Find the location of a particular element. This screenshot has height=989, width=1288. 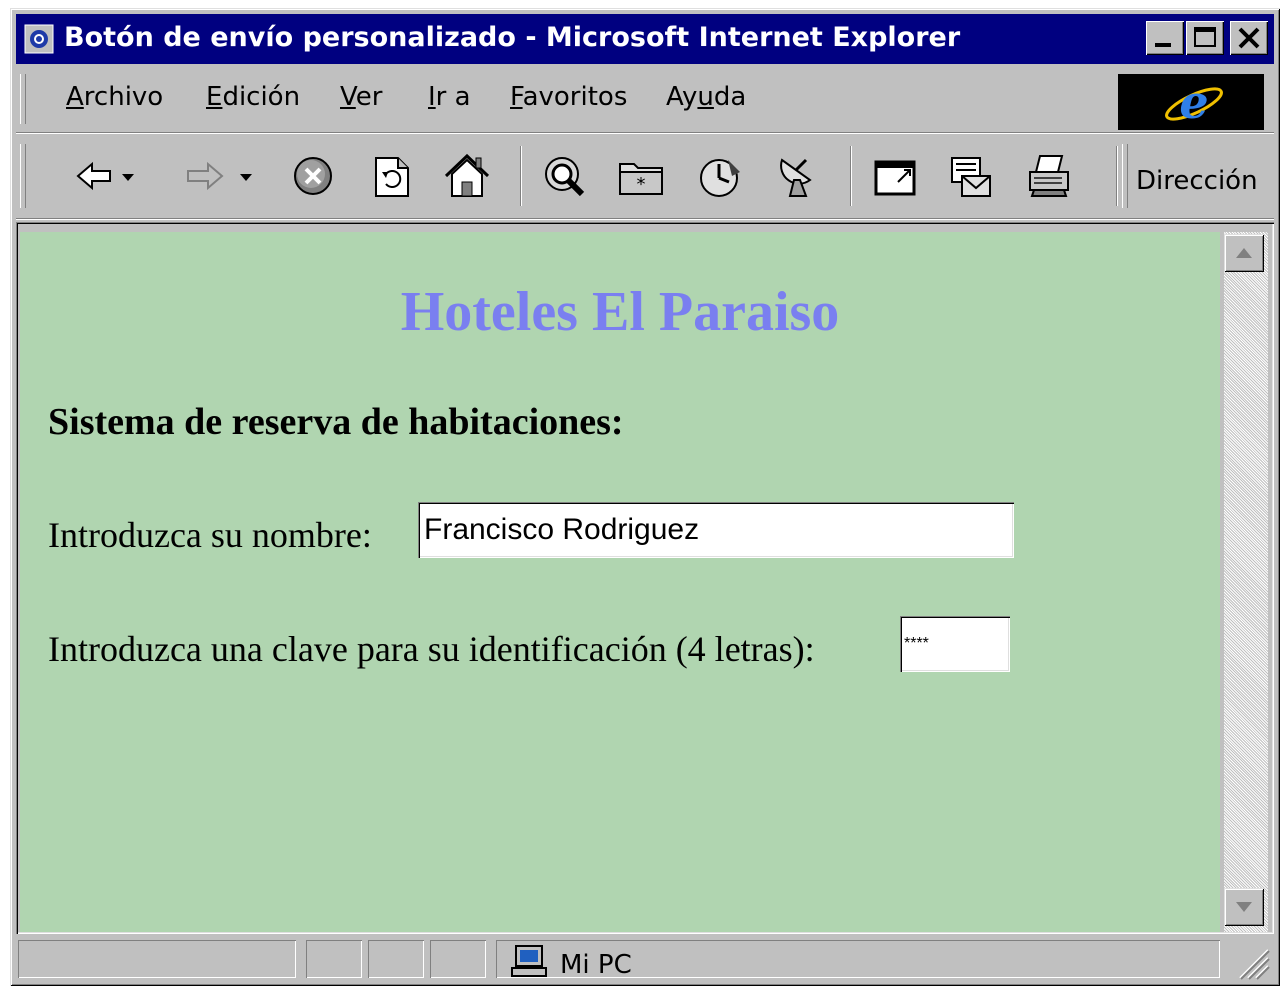

refresh-button is located at coordinates (391, 176).